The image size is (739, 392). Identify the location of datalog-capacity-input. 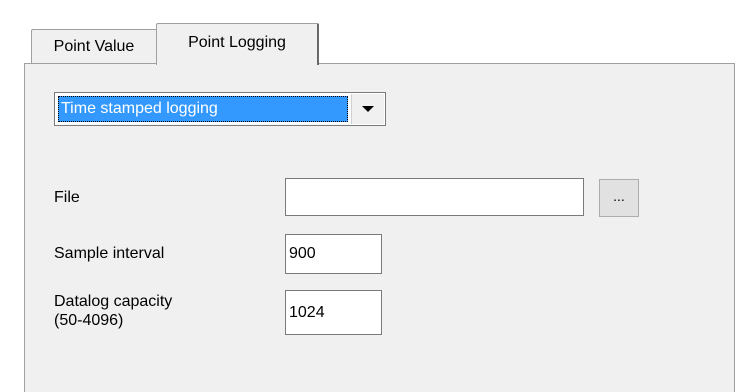
(333, 312).